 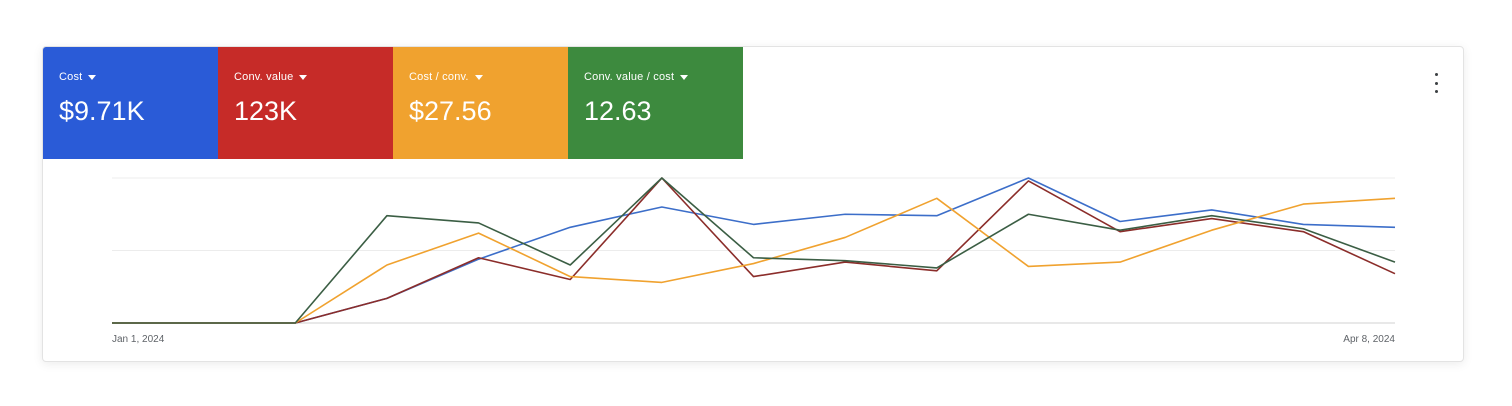 What do you see at coordinates (1369, 339) in the screenshot?
I see `x-tick-label-end: Apr 8, 2024` at bounding box center [1369, 339].